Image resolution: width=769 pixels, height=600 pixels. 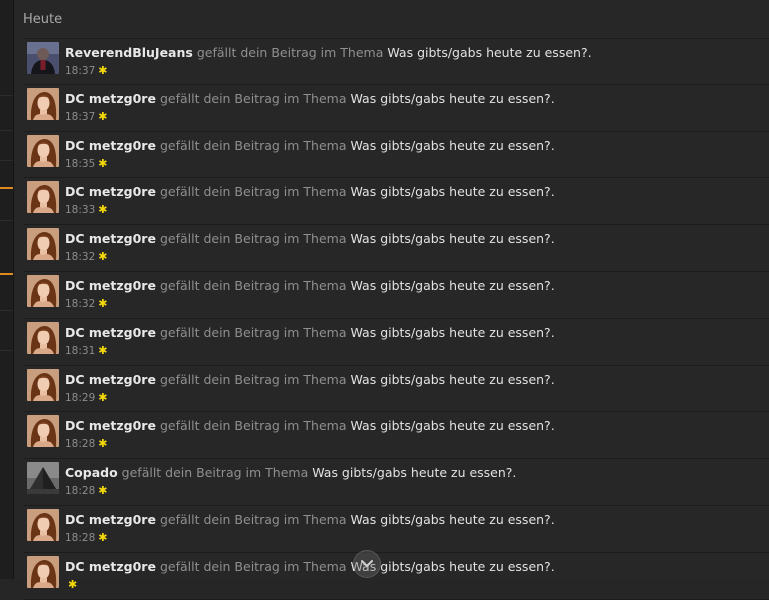 What do you see at coordinates (91, 472) in the screenshot?
I see `username-link: Copado` at bounding box center [91, 472].